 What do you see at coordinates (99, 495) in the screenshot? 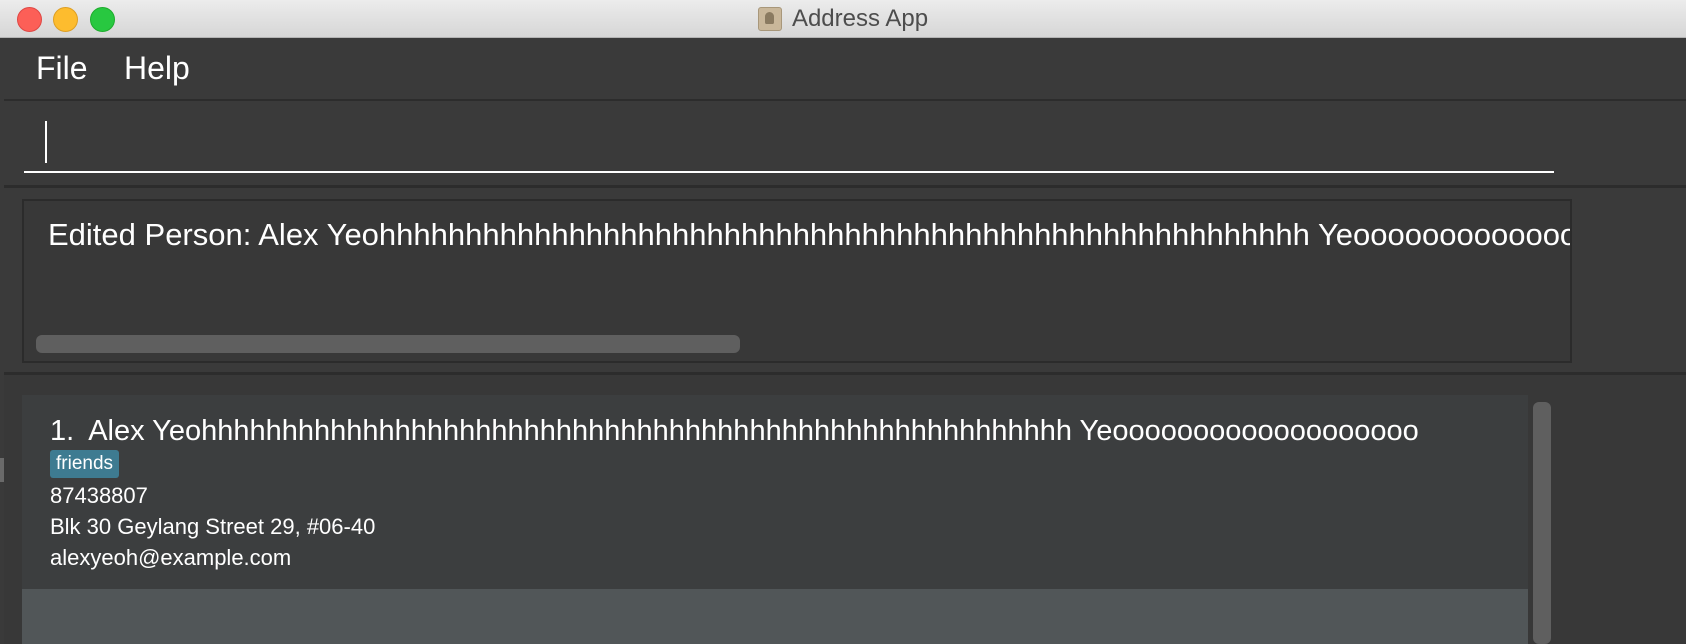
I see `person-phone: 87438807` at bounding box center [99, 495].